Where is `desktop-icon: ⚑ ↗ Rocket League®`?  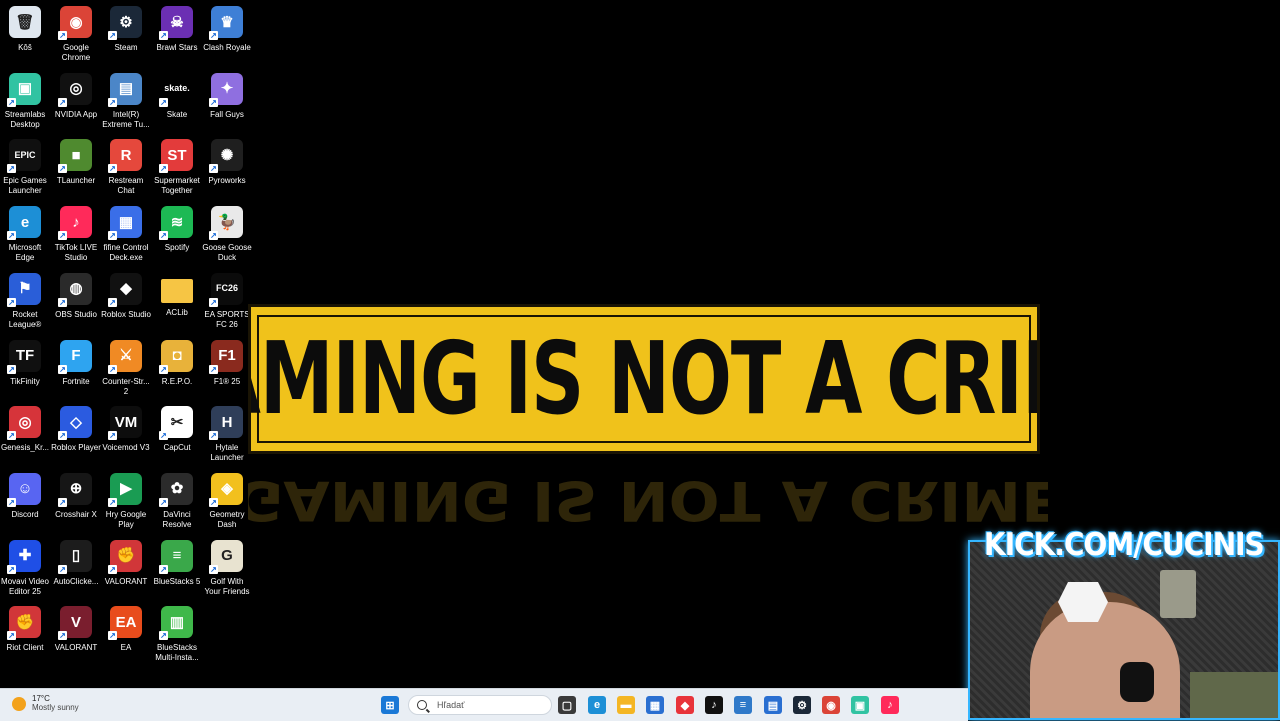 desktop-icon: ⚑ ↗ Rocket League® is located at coordinates (25, 301).